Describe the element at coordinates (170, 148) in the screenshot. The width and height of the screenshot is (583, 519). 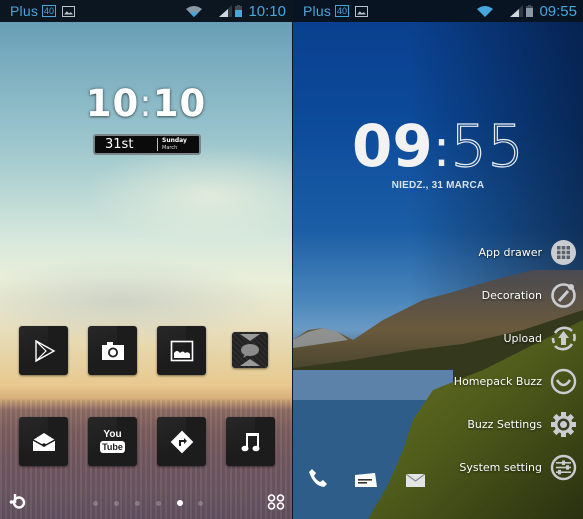
I see `date-month: March` at that location.